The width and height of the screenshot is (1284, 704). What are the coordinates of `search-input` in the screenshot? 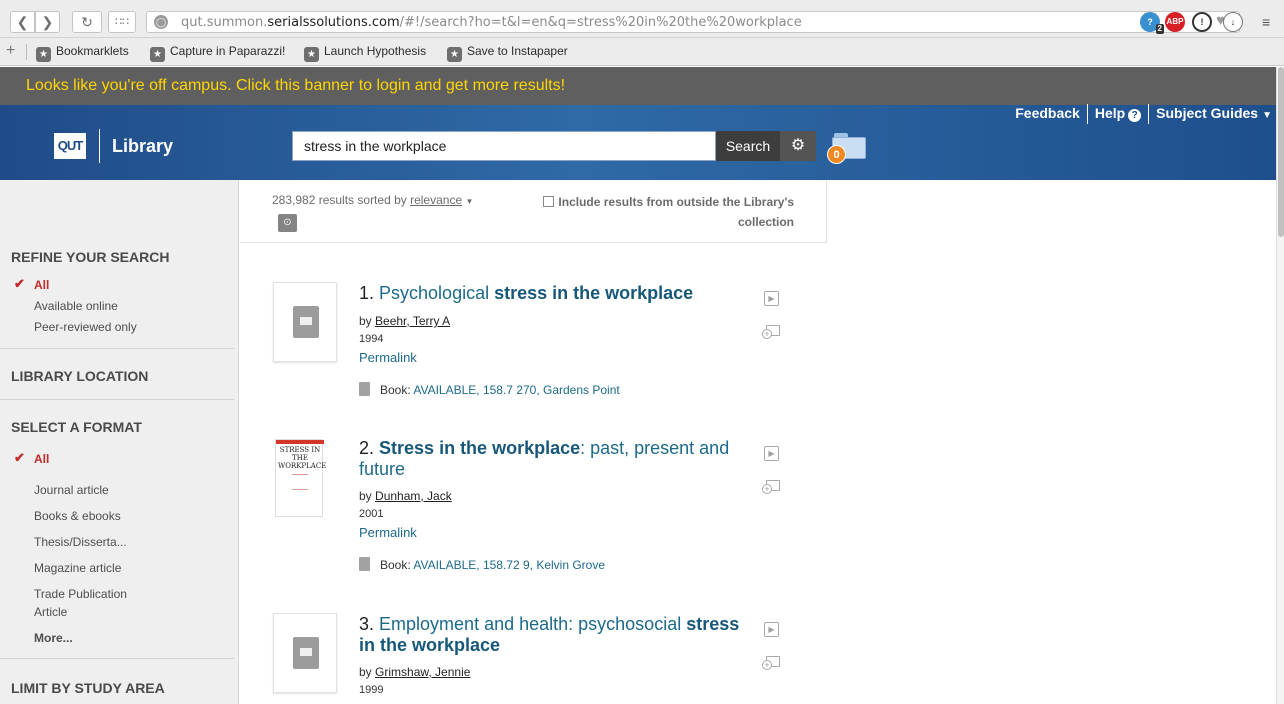 It's located at (504, 146).